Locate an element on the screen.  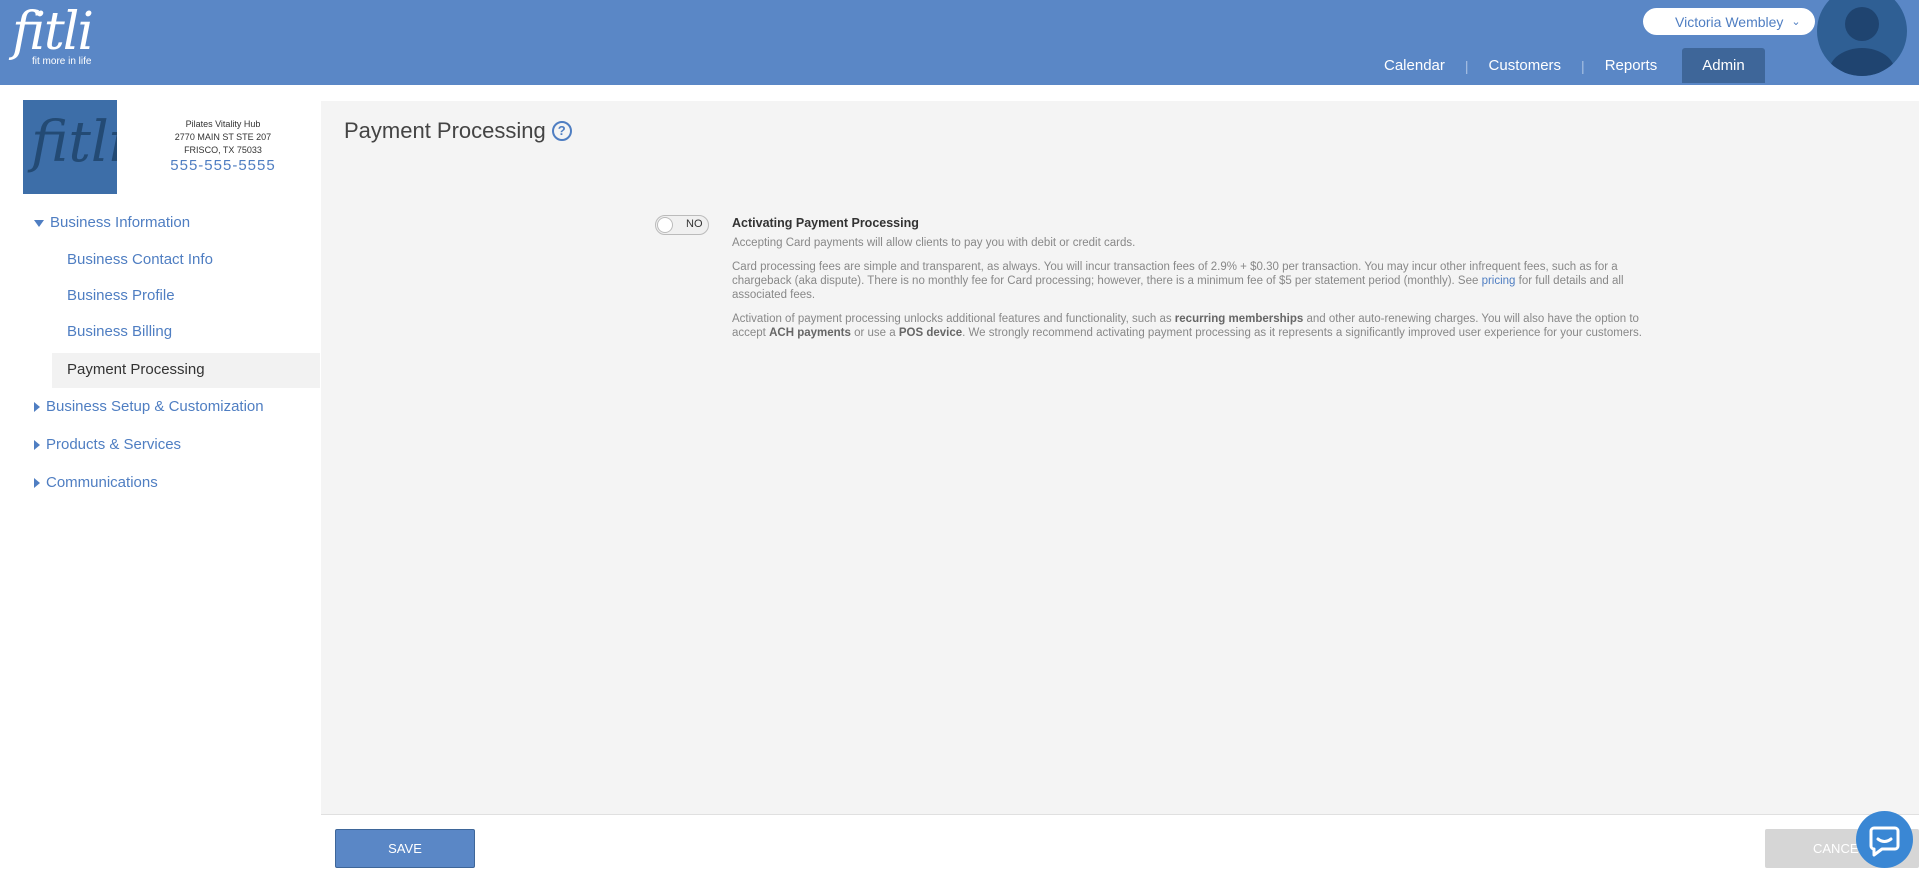
chat-support-button is located at coordinates (1884, 839).